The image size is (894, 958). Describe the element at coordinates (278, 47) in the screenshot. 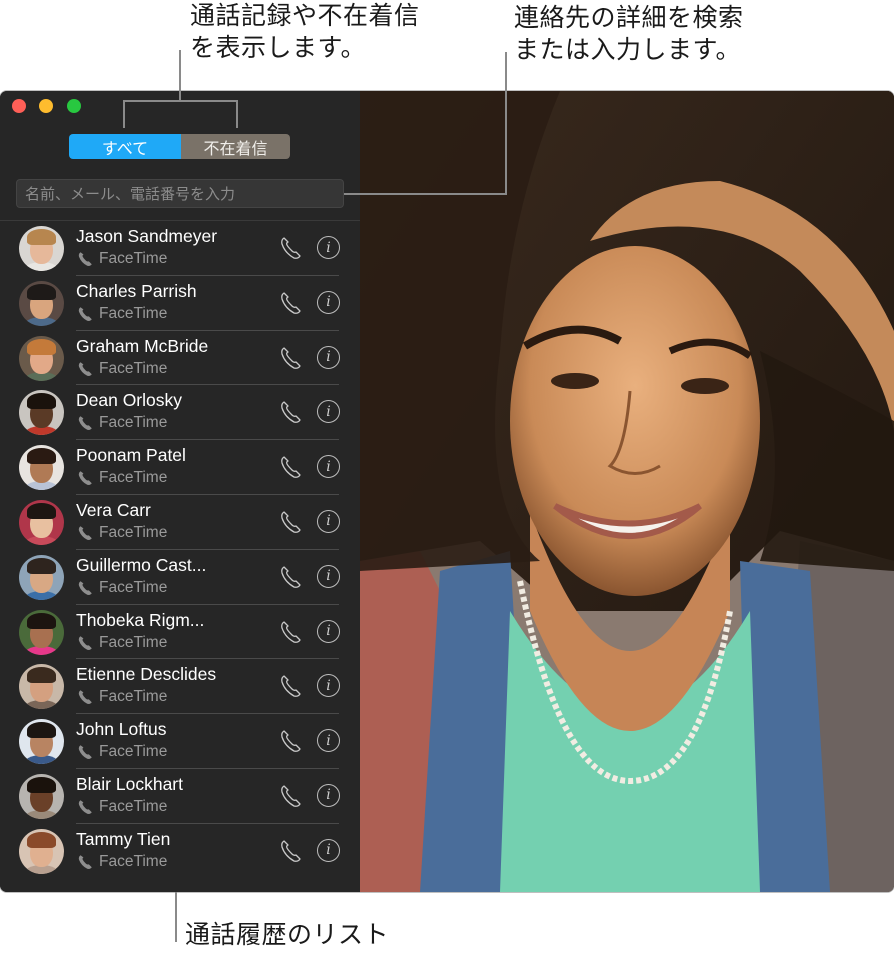

I see `callout-text-line: を表示します。` at that location.